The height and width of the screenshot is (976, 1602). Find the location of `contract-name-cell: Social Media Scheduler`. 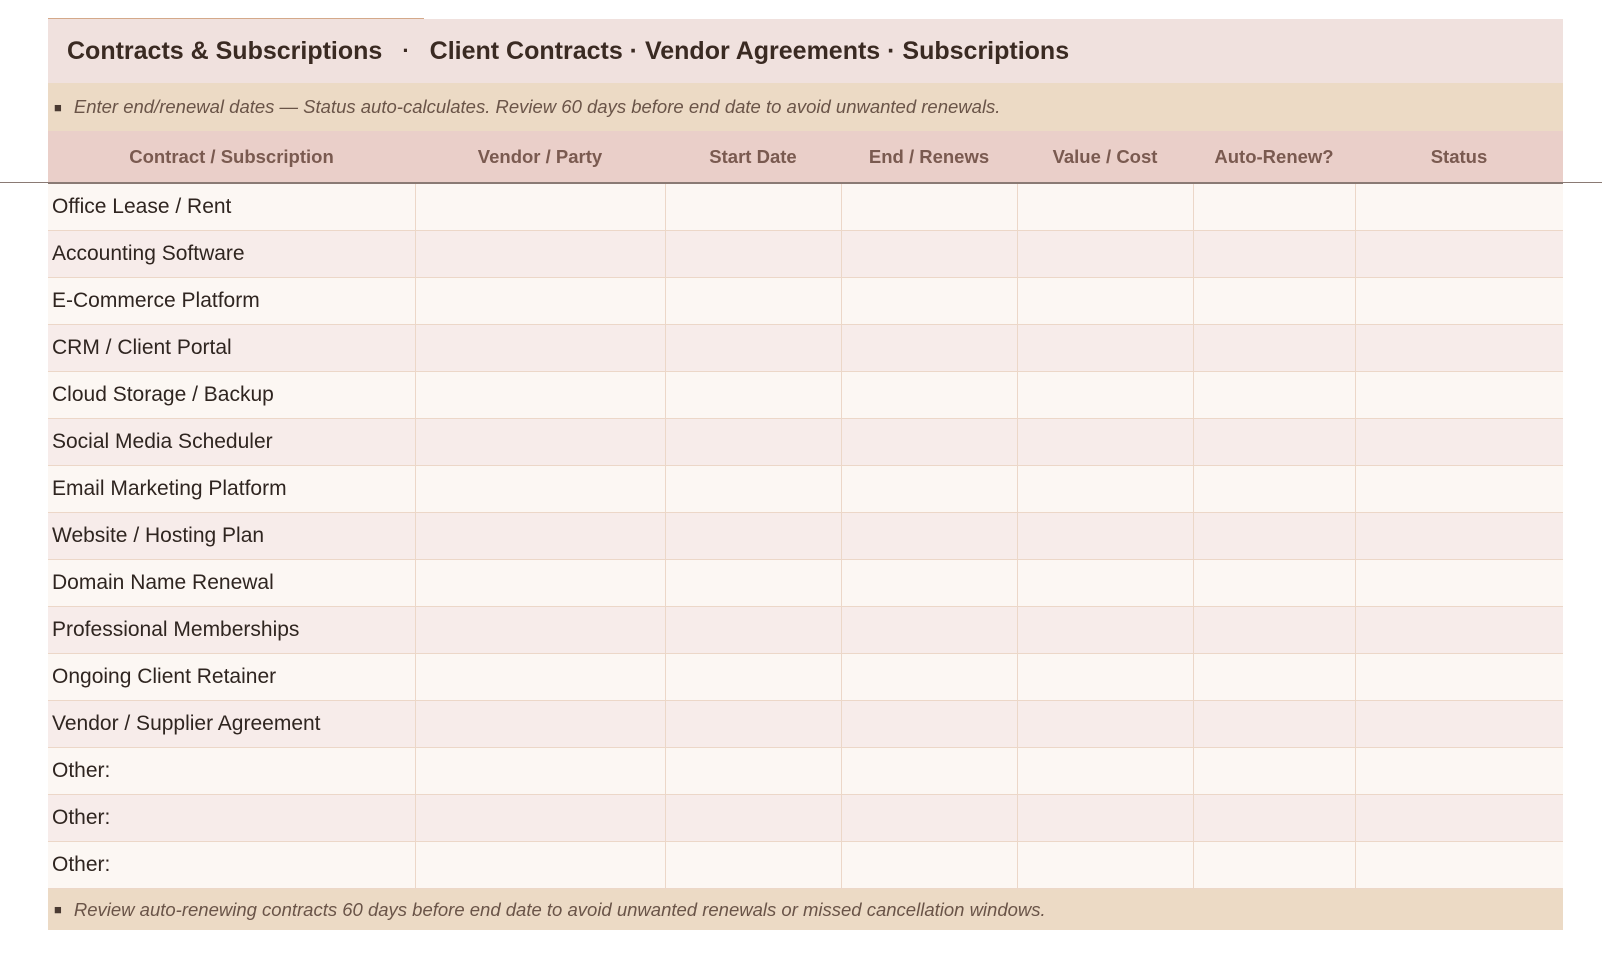

contract-name-cell: Social Media Scheduler is located at coordinates (232, 442).